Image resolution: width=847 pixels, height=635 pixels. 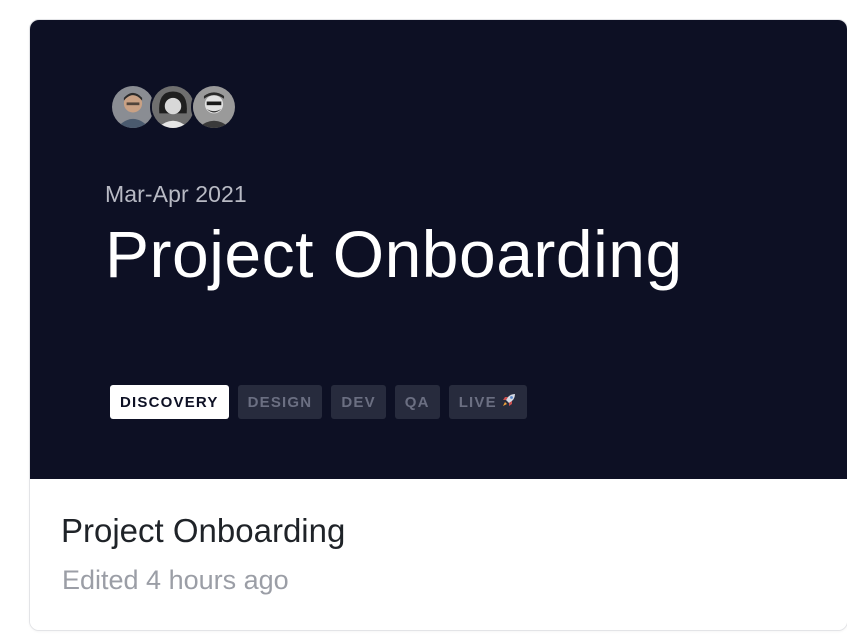 I want to click on stage-tags: DISCOVERY DESIGN DEV QA LIVE, so click(x=318, y=402).